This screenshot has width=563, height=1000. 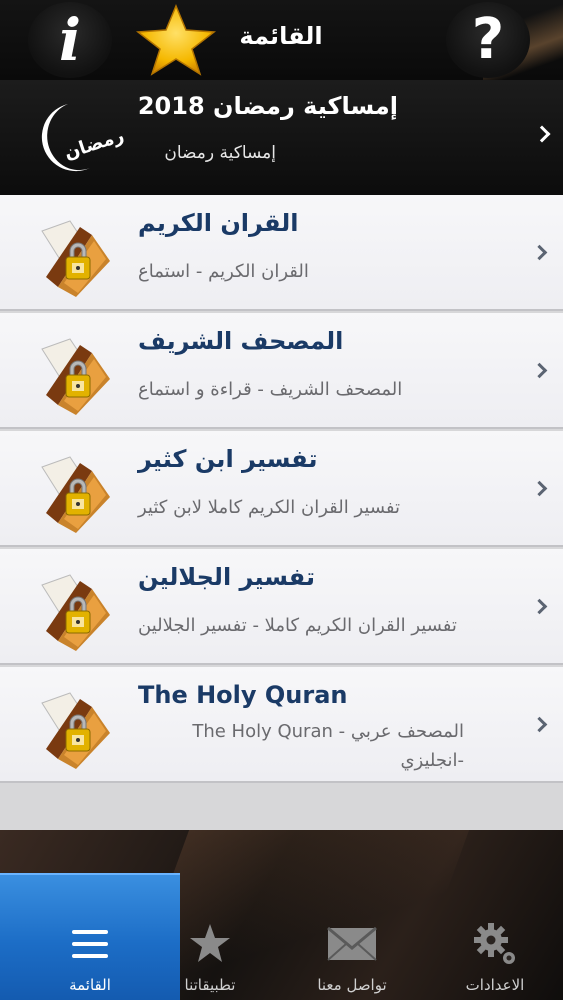 What do you see at coordinates (281, 36) in the screenshot?
I see `page-title: القائمة` at bounding box center [281, 36].